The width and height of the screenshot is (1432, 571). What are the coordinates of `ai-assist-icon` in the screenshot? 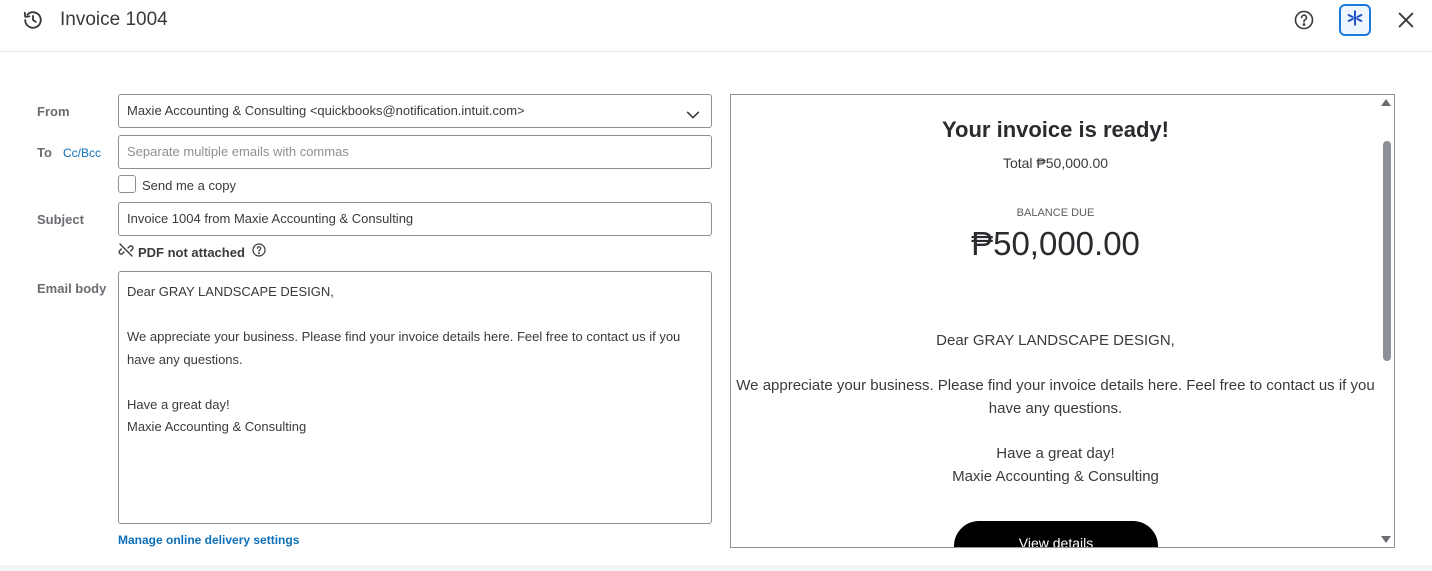 It's located at (1355, 20).